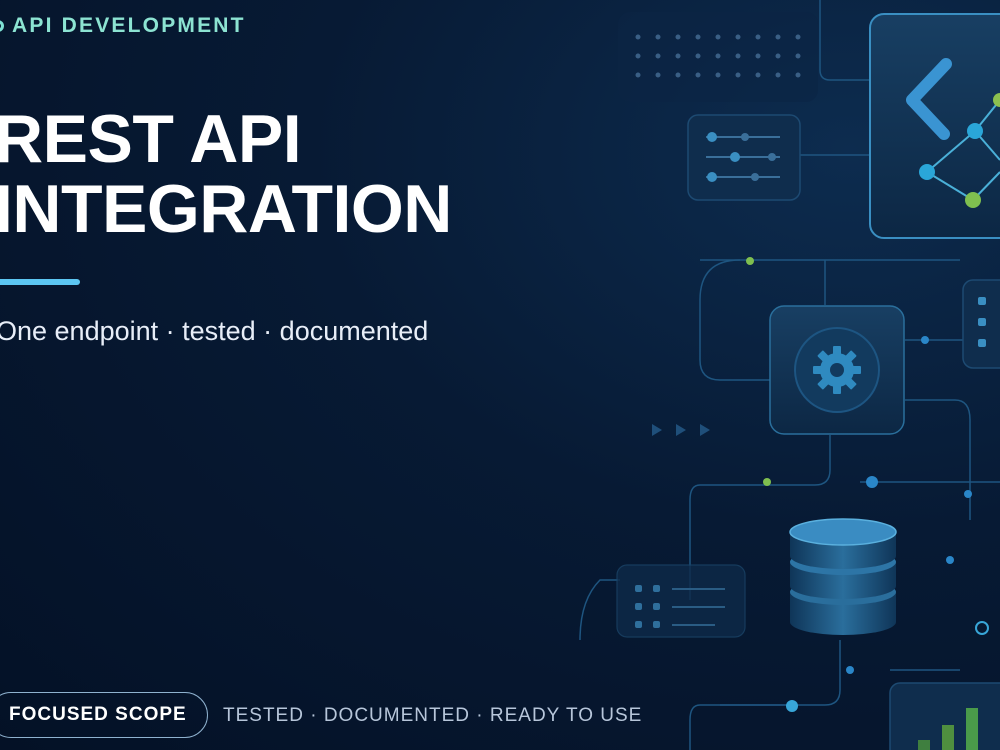 The width and height of the screenshot is (1000, 750). What do you see at coordinates (40, 282) in the screenshot?
I see `accent-divider` at bounding box center [40, 282].